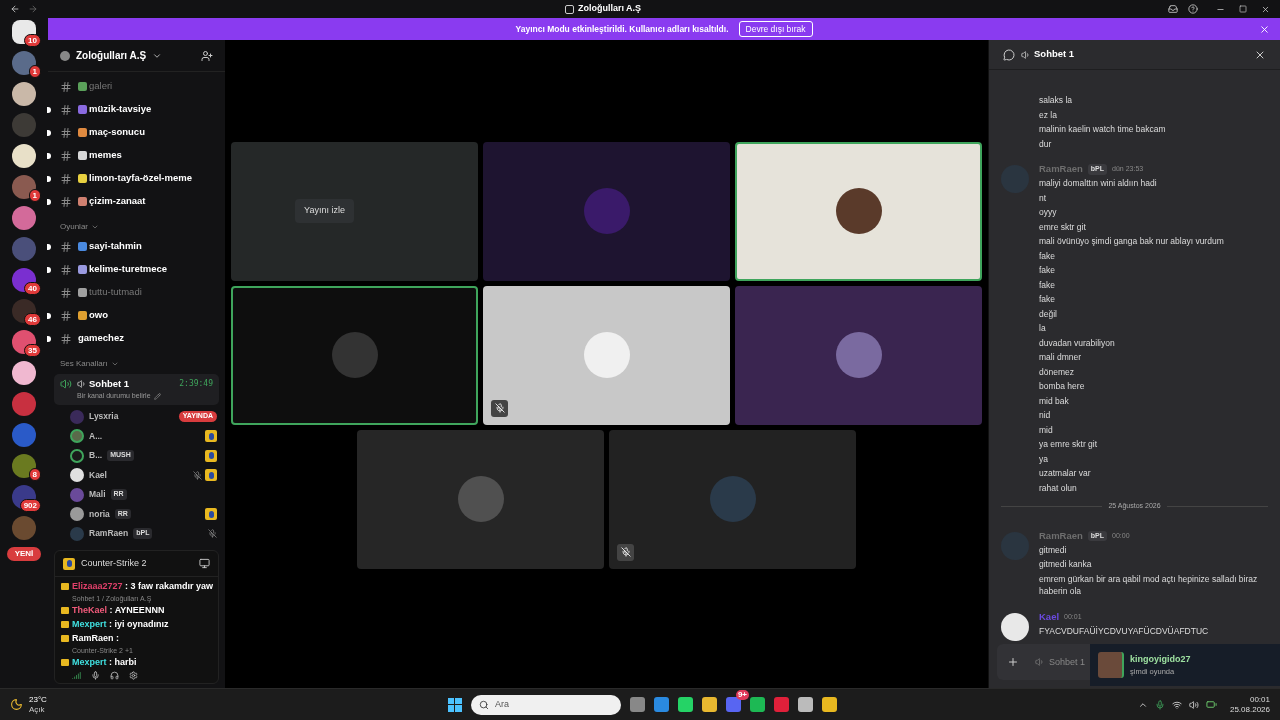  What do you see at coordinates (1048, 115) in the screenshot?
I see `message-text: ez la` at bounding box center [1048, 115].